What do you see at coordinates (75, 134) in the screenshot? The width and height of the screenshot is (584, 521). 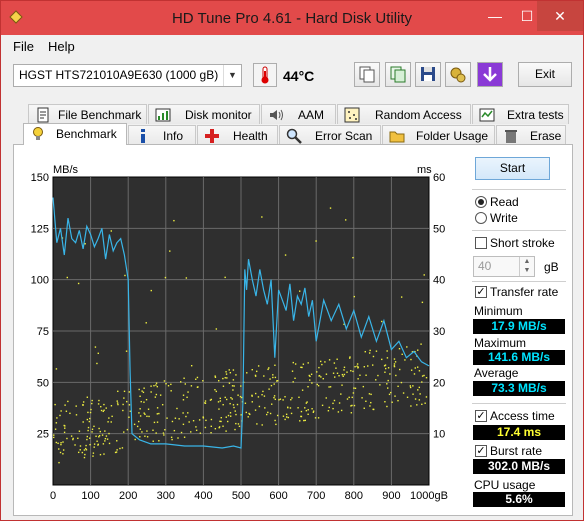 I see `tab-benchmark: Benchmark` at bounding box center [75, 134].